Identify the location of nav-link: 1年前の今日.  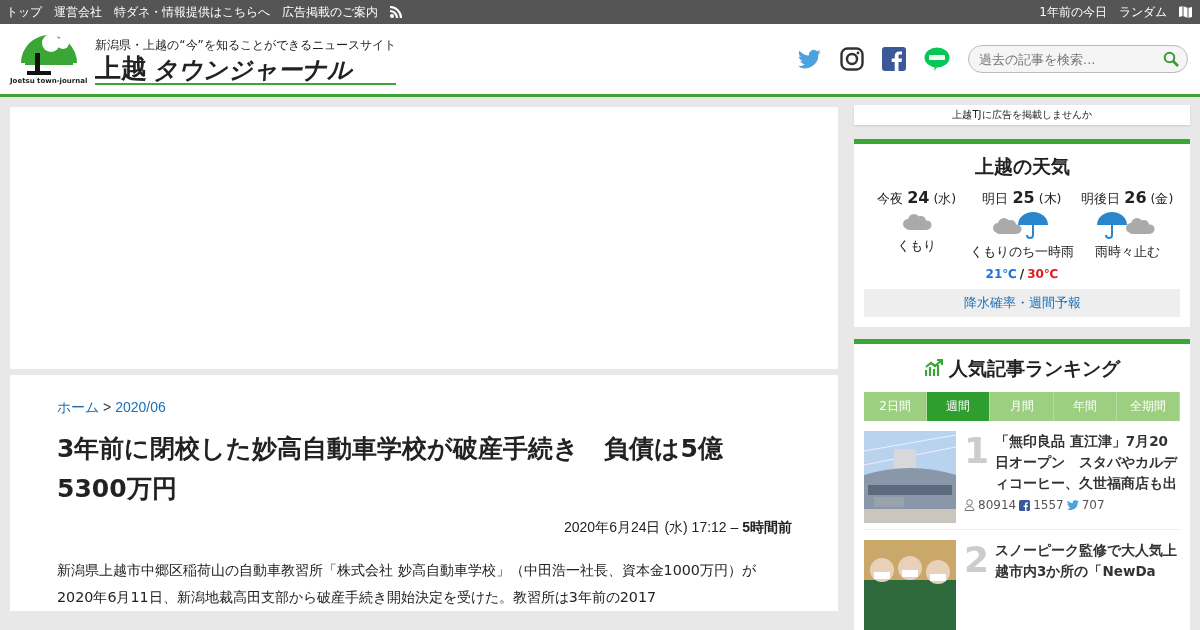
(1073, 12).